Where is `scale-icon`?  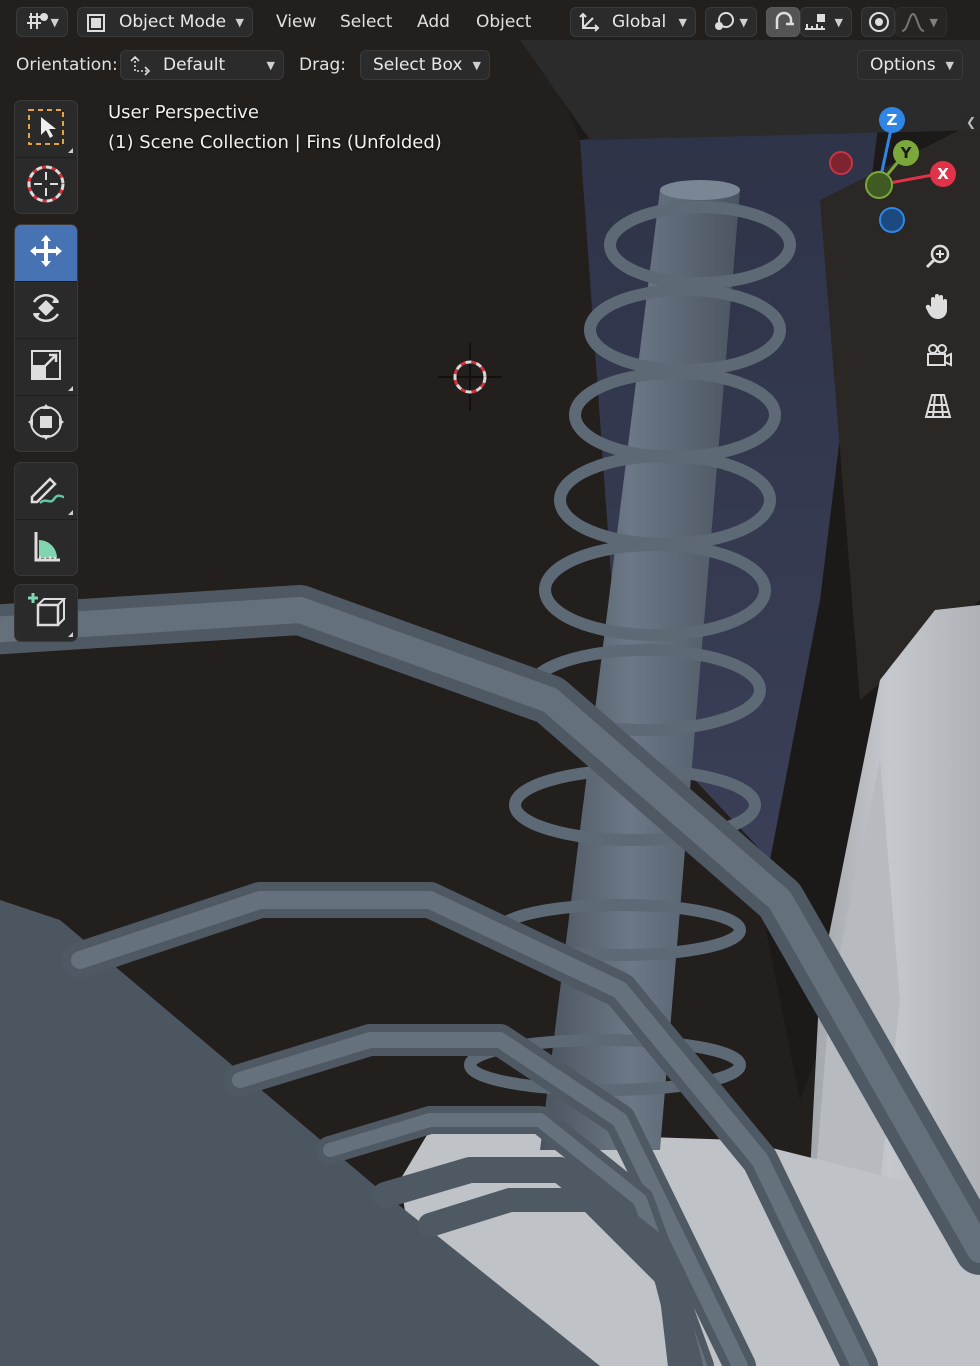
scale-icon is located at coordinates (46, 367).